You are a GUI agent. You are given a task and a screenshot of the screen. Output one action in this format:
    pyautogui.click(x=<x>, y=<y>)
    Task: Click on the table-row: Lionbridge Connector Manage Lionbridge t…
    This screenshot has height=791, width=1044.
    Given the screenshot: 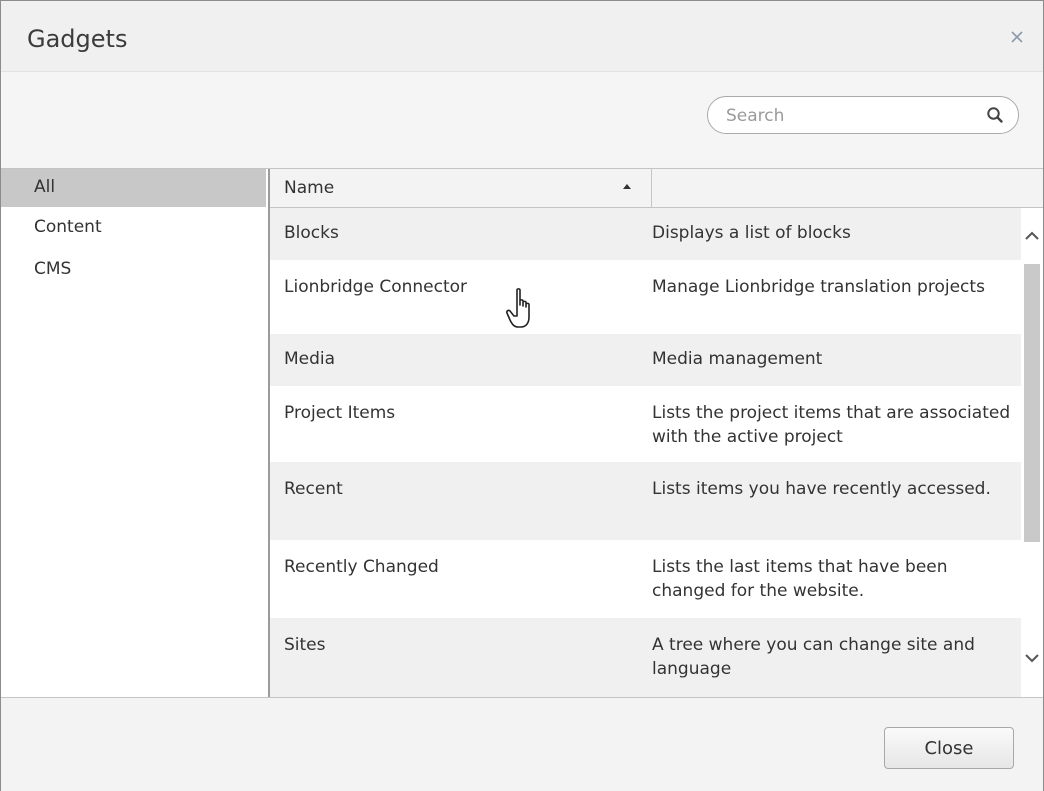 What is the action you would take?
    pyautogui.click(x=645, y=297)
    